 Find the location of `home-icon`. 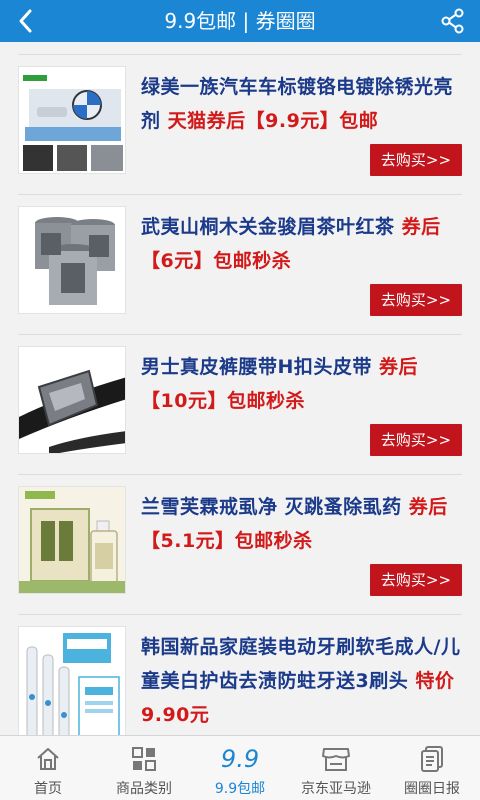

home-icon is located at coordinates (48, 759).